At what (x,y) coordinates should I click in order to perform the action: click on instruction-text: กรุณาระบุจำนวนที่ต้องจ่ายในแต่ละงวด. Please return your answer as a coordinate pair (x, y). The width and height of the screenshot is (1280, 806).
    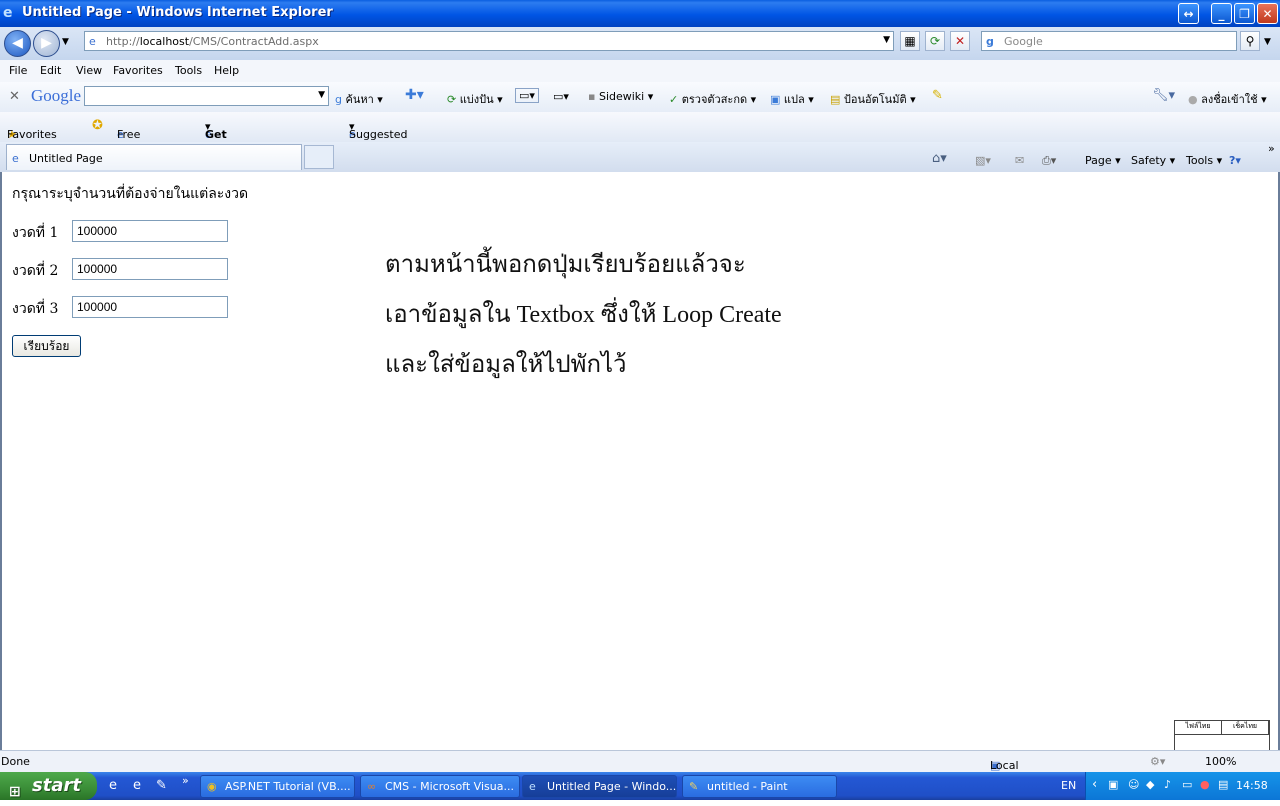
    Looking at the image, I should click on (130, 194).